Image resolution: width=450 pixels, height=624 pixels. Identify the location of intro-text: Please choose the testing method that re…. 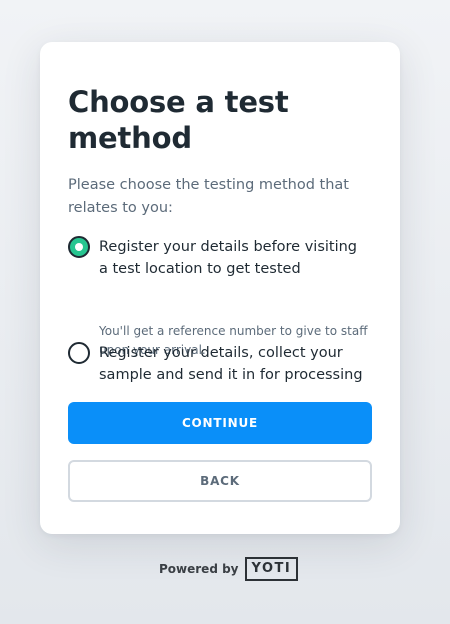
(208, 196).